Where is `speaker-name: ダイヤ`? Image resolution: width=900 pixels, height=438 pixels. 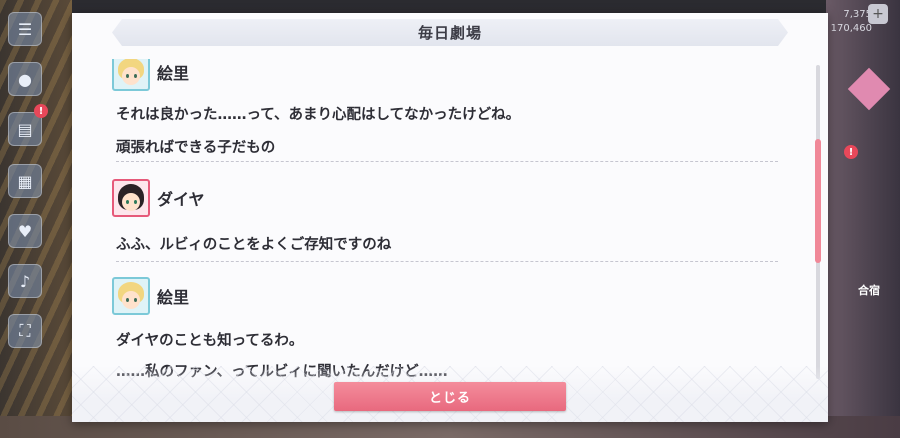 speaker-name: ダイヤ is located at coordinates (181, 199).